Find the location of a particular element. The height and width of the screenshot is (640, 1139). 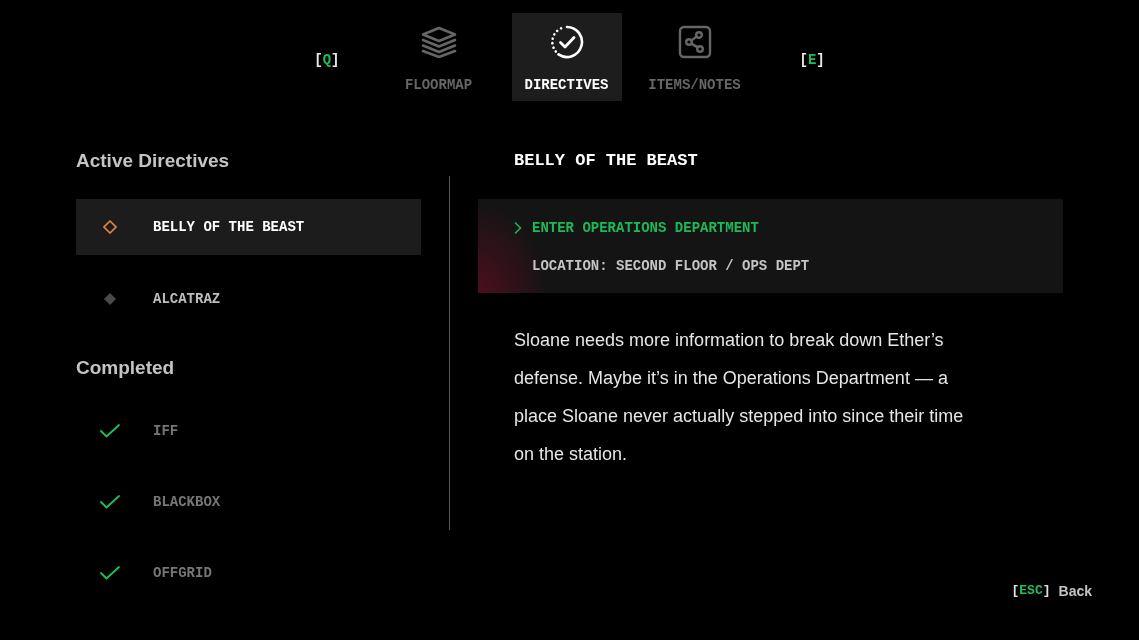

dotted-circle-check-icon is located at coordinates (566, 42).